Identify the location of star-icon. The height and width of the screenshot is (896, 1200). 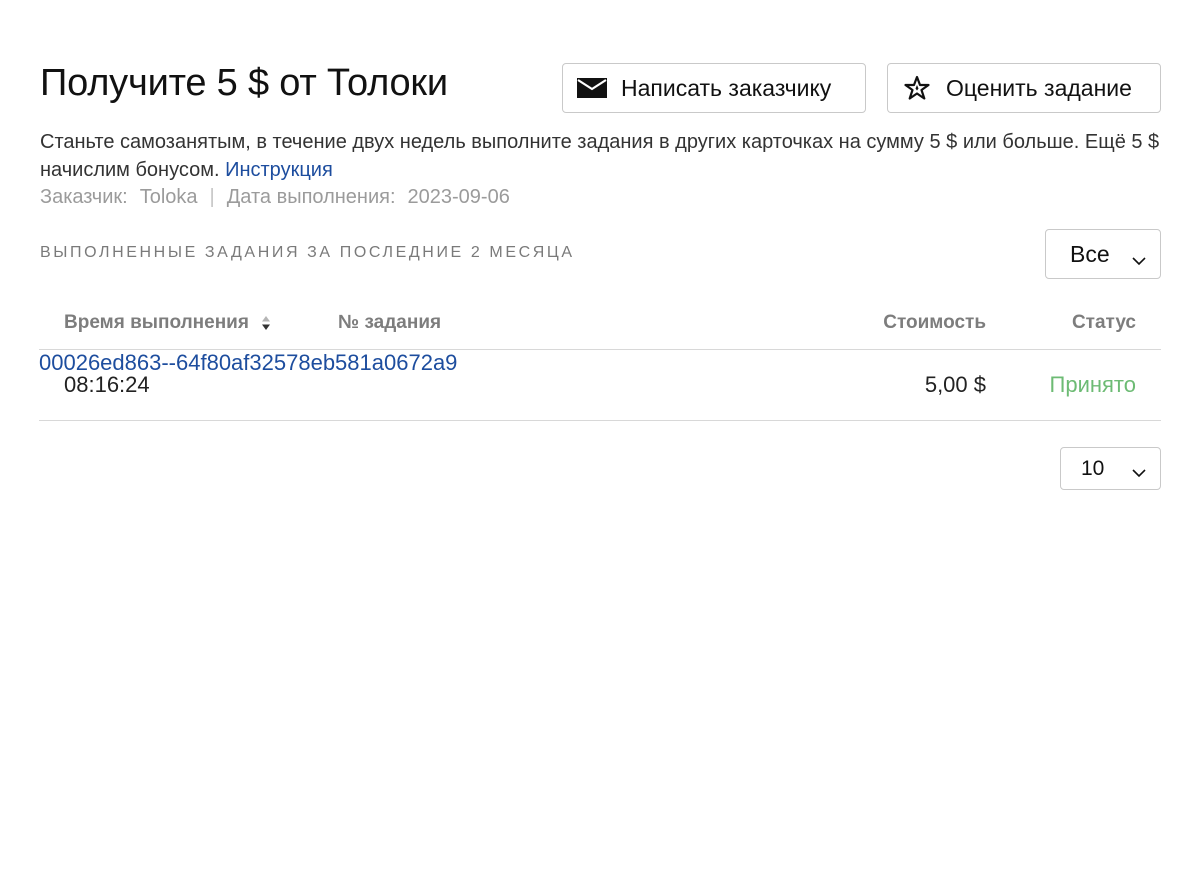
(917, 88).